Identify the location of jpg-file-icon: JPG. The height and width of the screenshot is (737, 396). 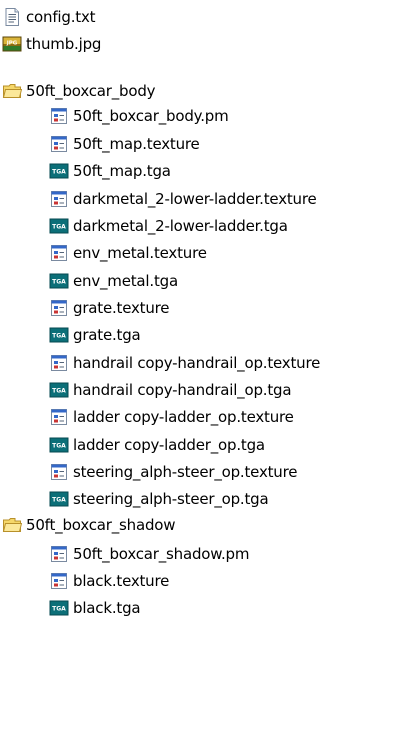
(12, 44).